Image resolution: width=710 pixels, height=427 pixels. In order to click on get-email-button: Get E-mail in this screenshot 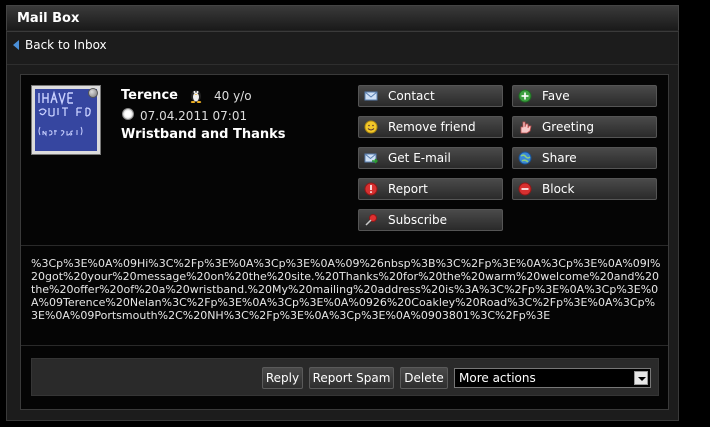, I will do `click(430, 158)`.